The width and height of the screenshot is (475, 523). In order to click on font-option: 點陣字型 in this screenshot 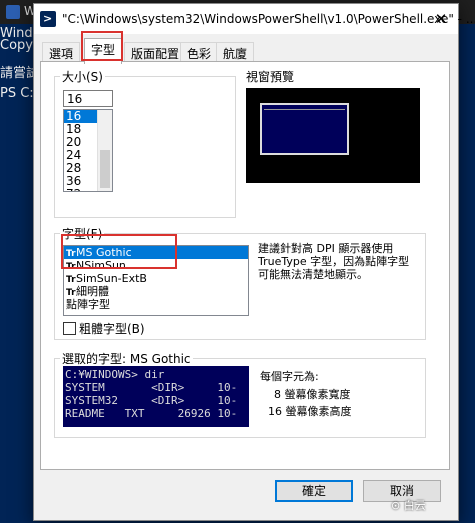, I will do `click(156, 304)`.